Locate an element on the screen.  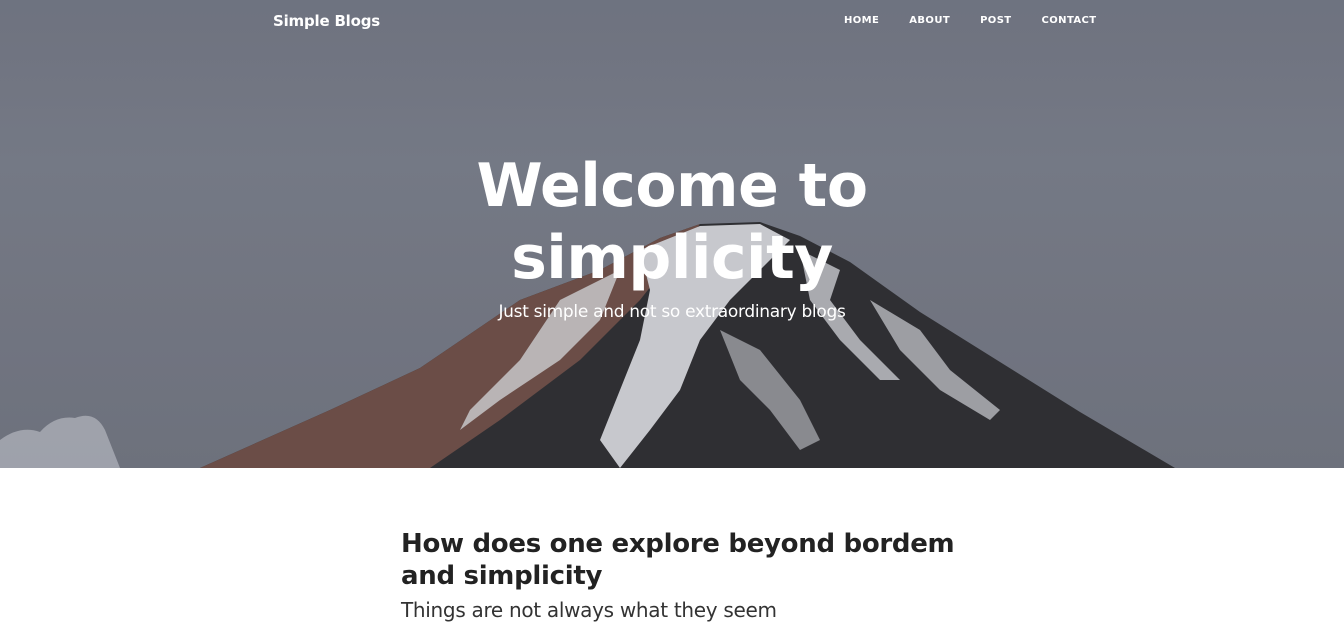
post-subtitle: Things are not always what they seem is located at coordinates (589, 610).